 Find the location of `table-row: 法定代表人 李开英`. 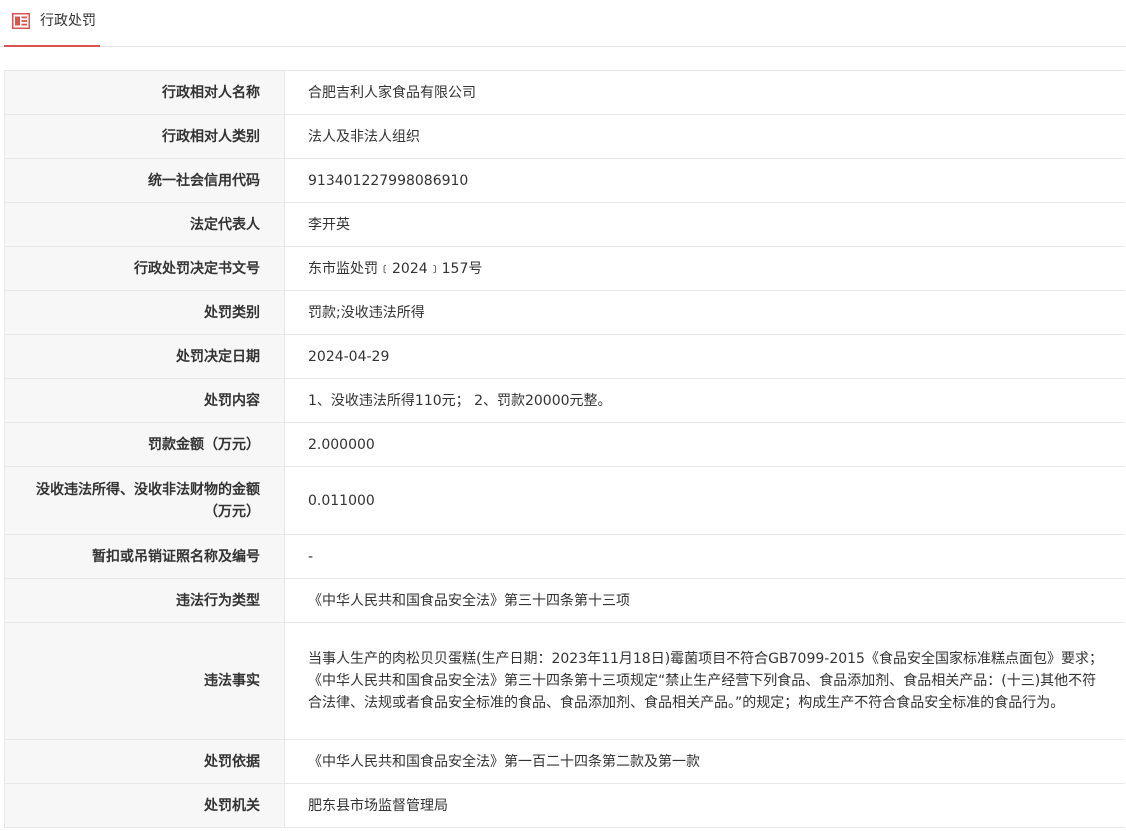

table-row: 法定代表人 李开英 is located at coordinates (564, 224).